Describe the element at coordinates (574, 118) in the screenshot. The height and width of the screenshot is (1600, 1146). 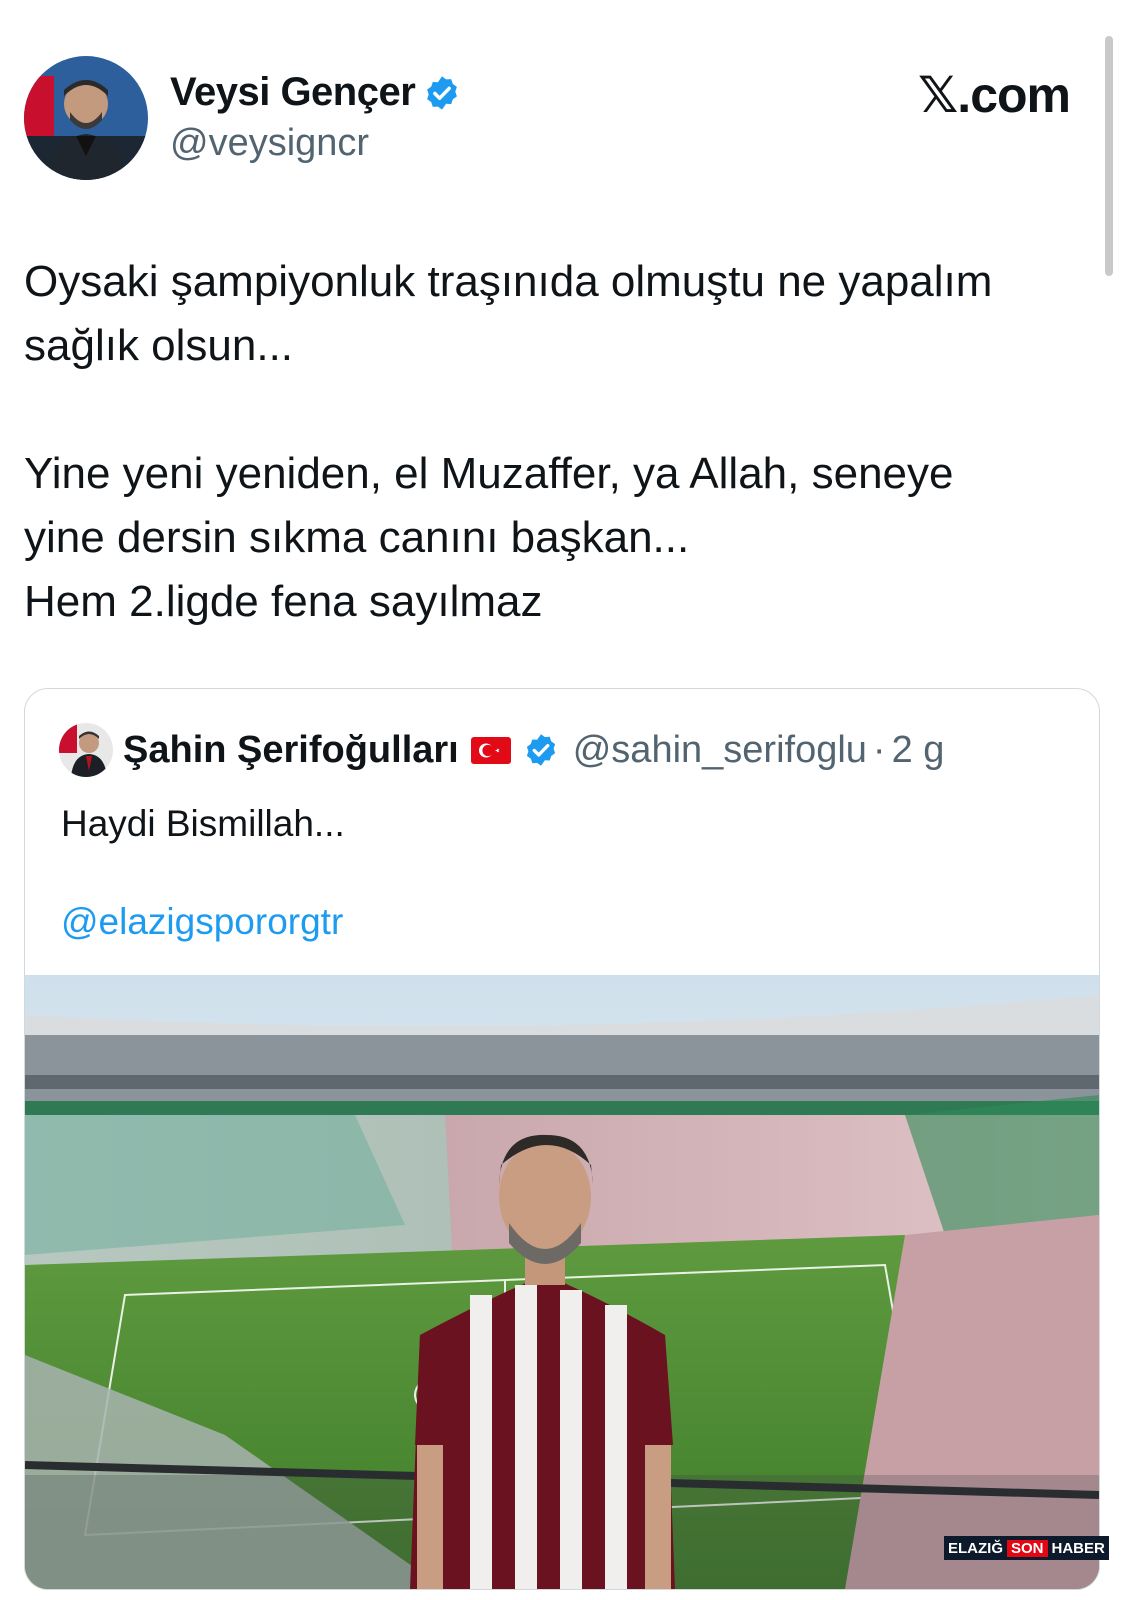
I see `tweet-header: Veysi Gençer @veysigncr 𝕏.com` at that location.